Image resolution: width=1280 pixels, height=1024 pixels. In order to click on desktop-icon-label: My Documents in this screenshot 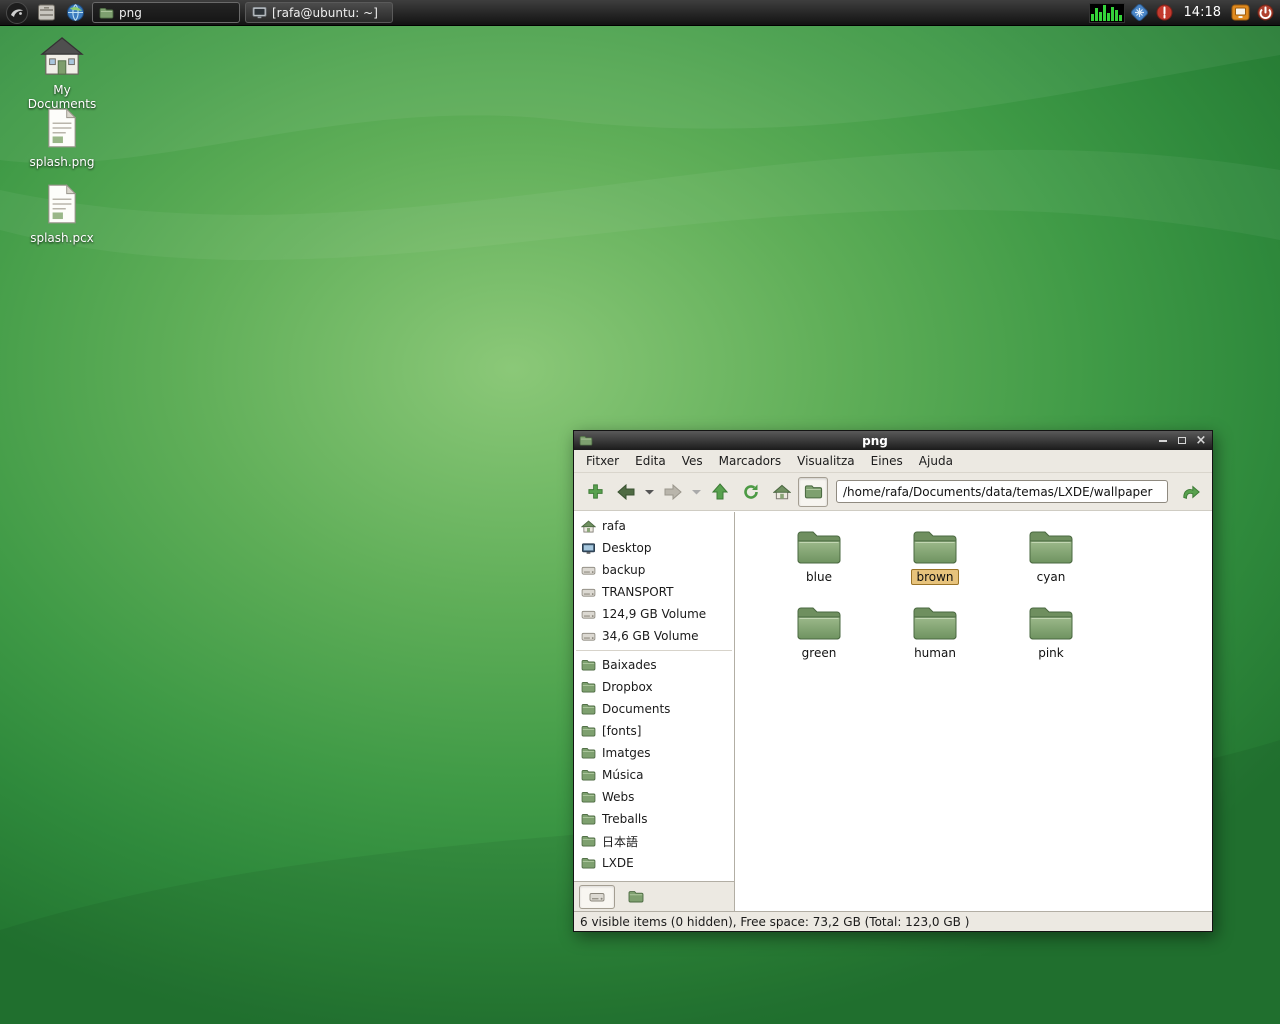, I will do `click(62, 97)`.